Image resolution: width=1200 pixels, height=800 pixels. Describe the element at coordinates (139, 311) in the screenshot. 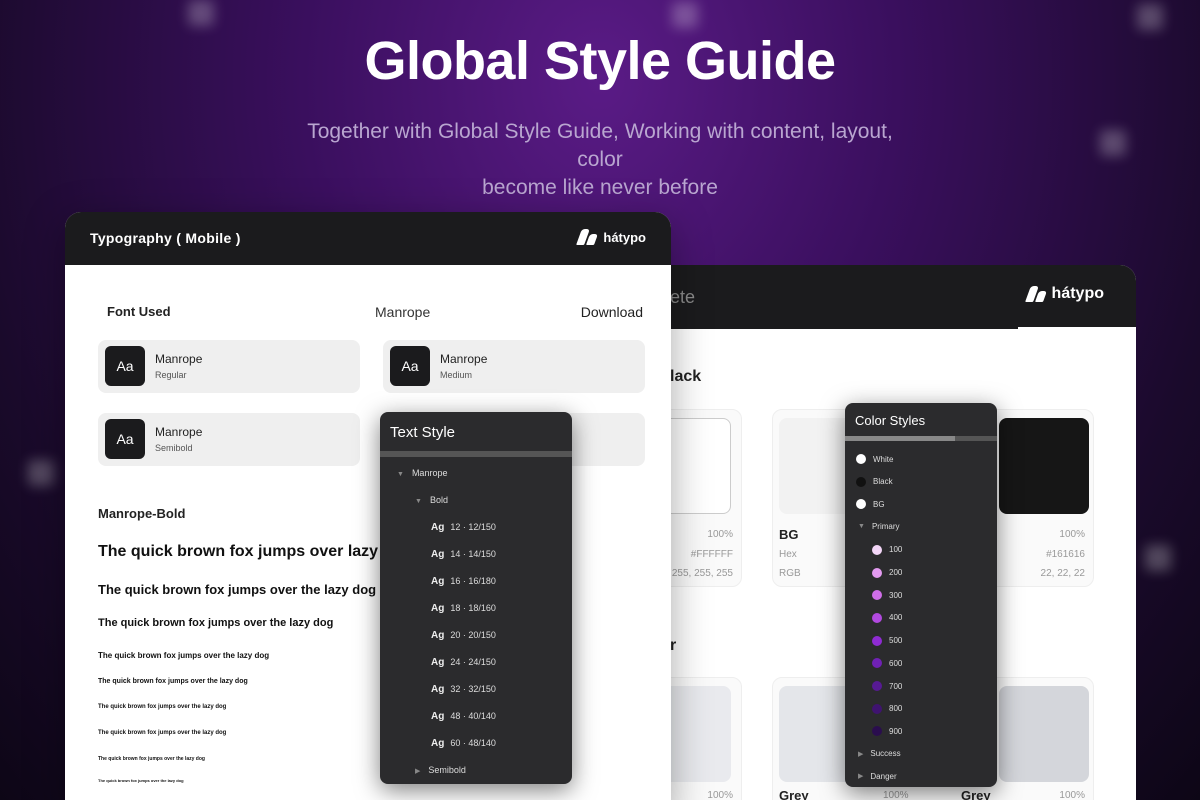

I see `font-used-label: Font Used` at that location.